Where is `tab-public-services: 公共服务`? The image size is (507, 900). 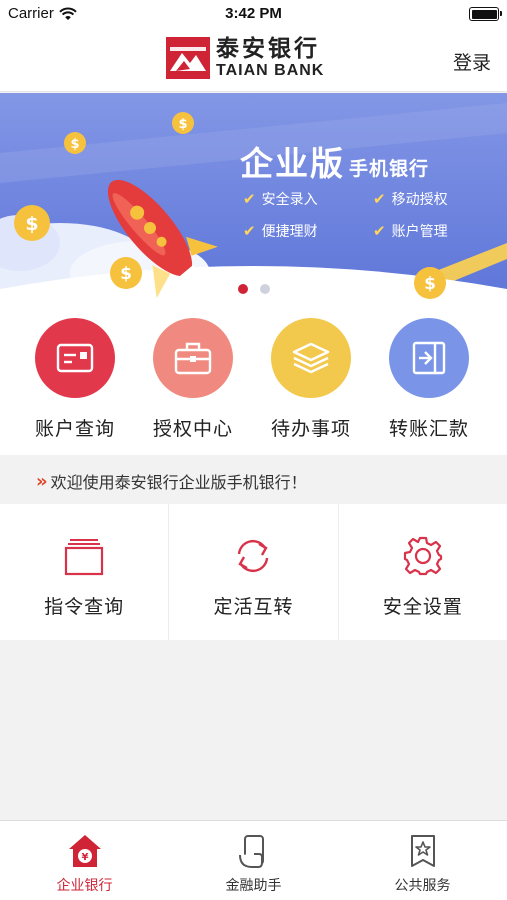
tab-public-services: 公共服务 is located at coordinates (422, 860).